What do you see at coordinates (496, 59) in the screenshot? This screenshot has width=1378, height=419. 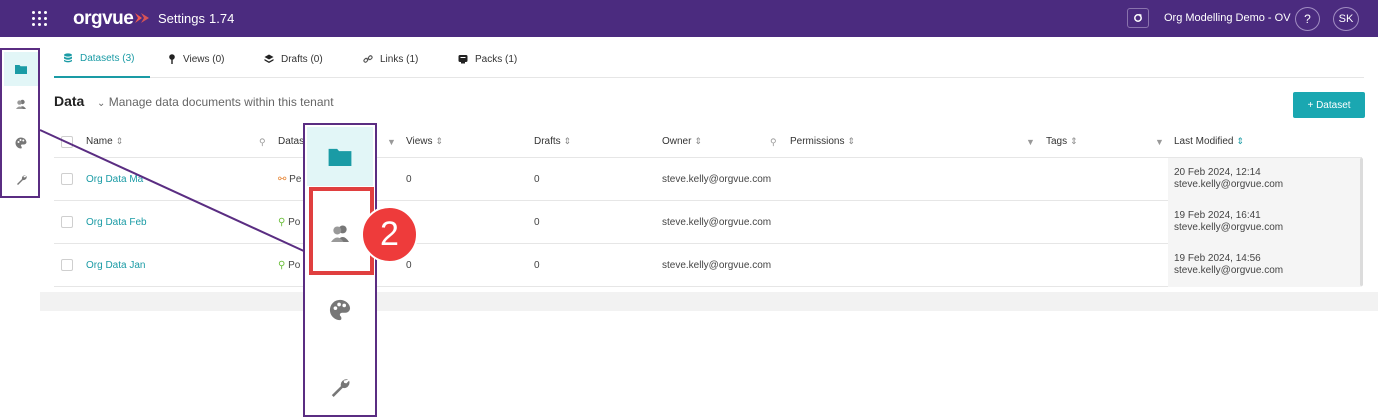 I see `tab-packs-label: Packs (1)` at bounding box center [496, 59].